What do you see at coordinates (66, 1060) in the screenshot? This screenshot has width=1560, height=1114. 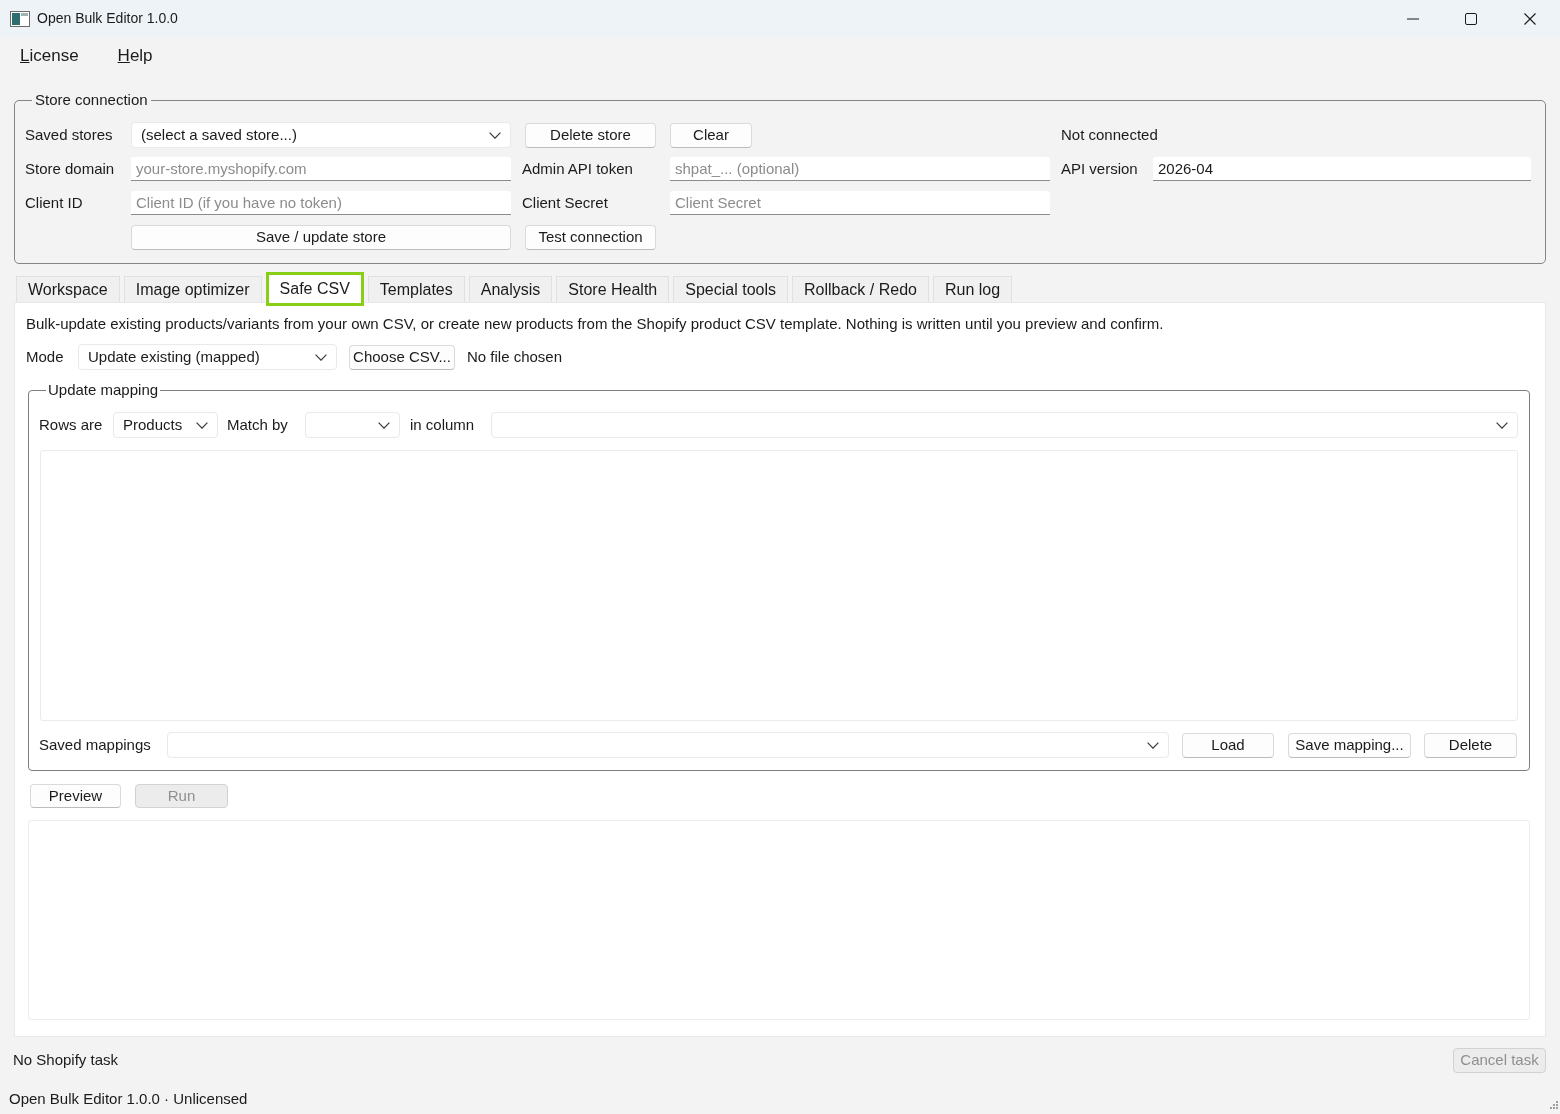 I see `task-status: No Shopify task` at bounding box center [66, 1060].